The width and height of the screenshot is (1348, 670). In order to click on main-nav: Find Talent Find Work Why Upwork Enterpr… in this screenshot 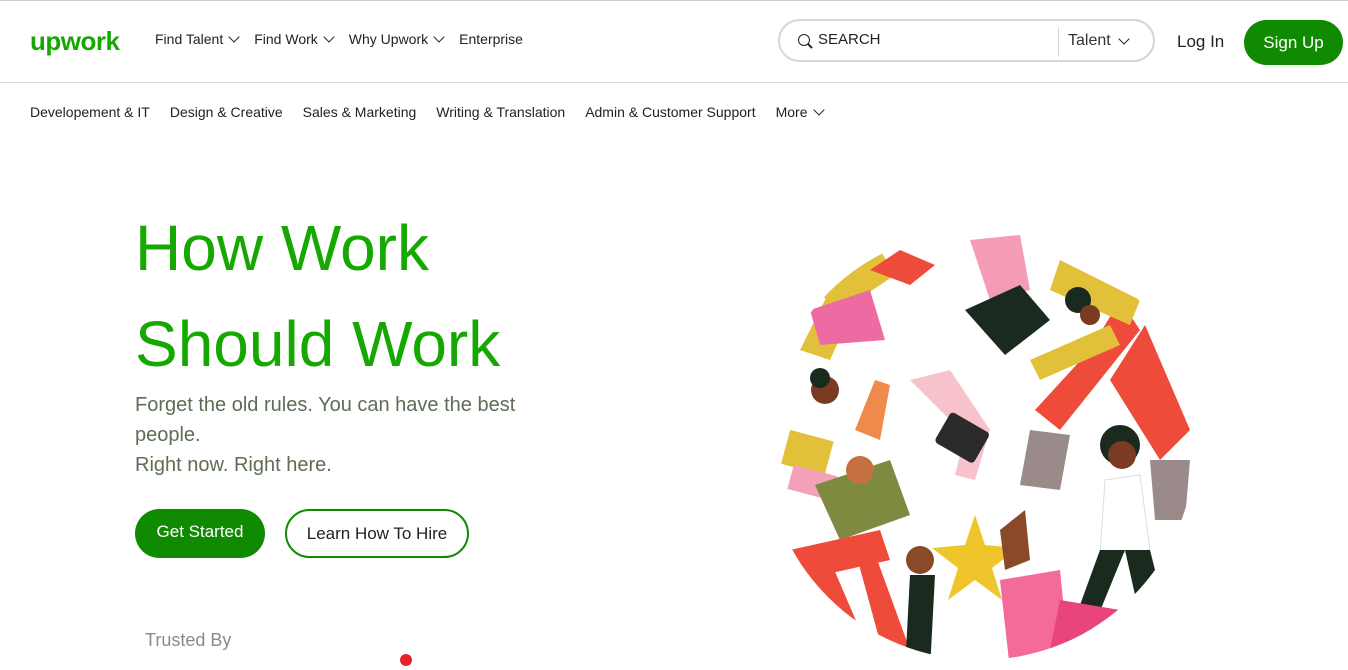, I will do `click(347, 39)`.